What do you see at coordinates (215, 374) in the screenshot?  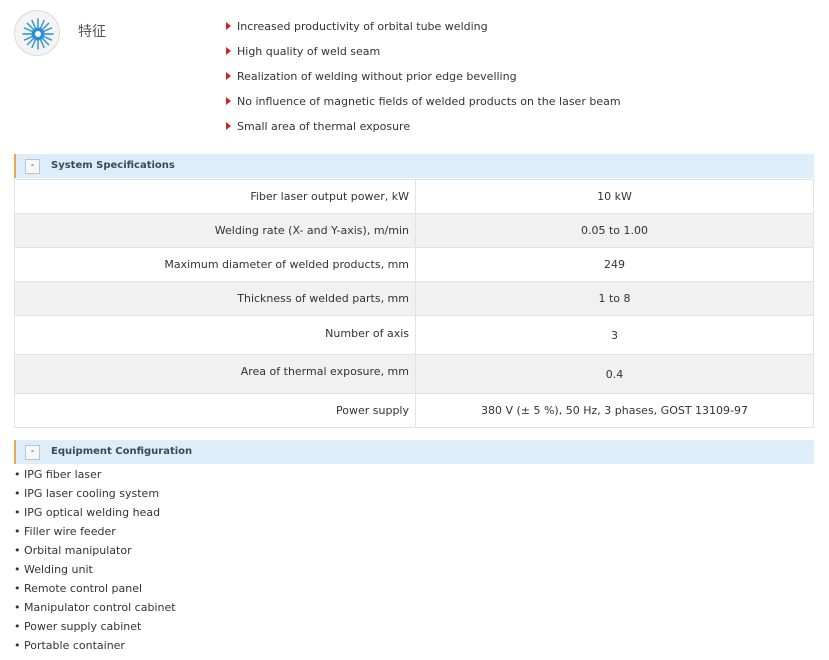 I see `spec-label: Area of thermal exposure, mm` at bounding box center [215, 374].